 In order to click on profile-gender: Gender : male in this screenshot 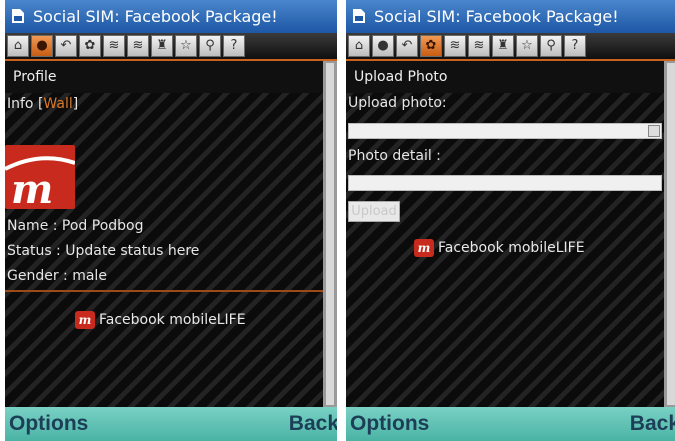, I will do `click(57, 276)`.